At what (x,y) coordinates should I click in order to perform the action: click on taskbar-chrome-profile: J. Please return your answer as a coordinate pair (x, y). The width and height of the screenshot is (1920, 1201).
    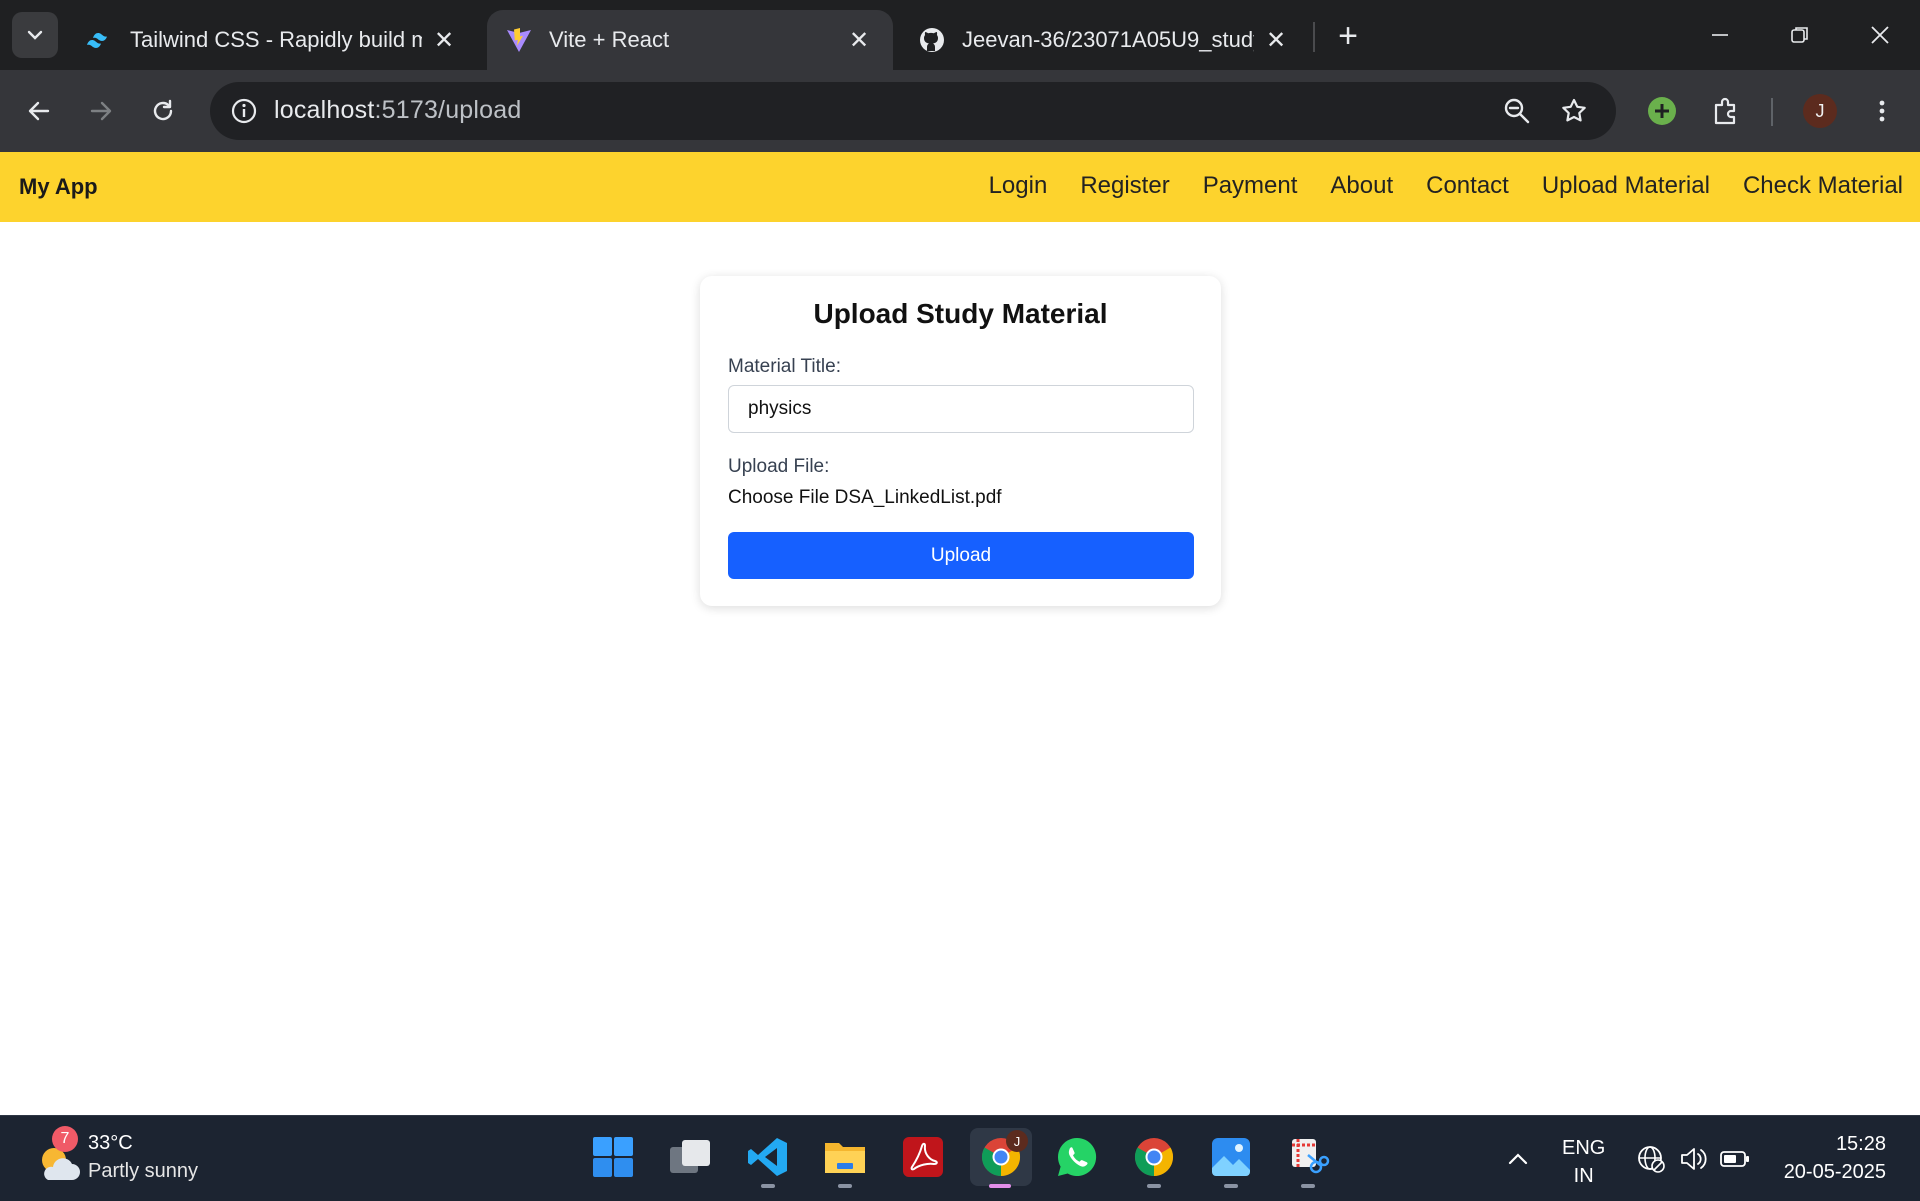
    Looking at the image, I should click on (1001, 1158).